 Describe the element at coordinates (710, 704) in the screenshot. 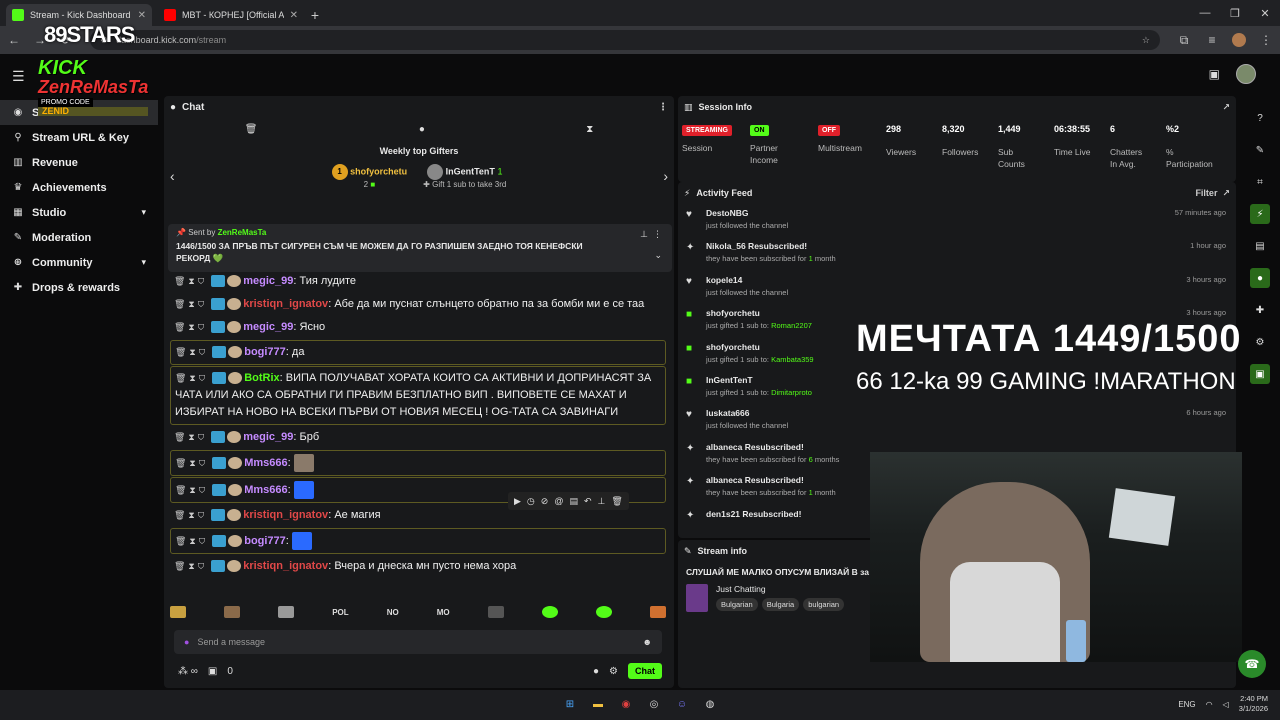

I see `steam-icon: ◍` at that location.